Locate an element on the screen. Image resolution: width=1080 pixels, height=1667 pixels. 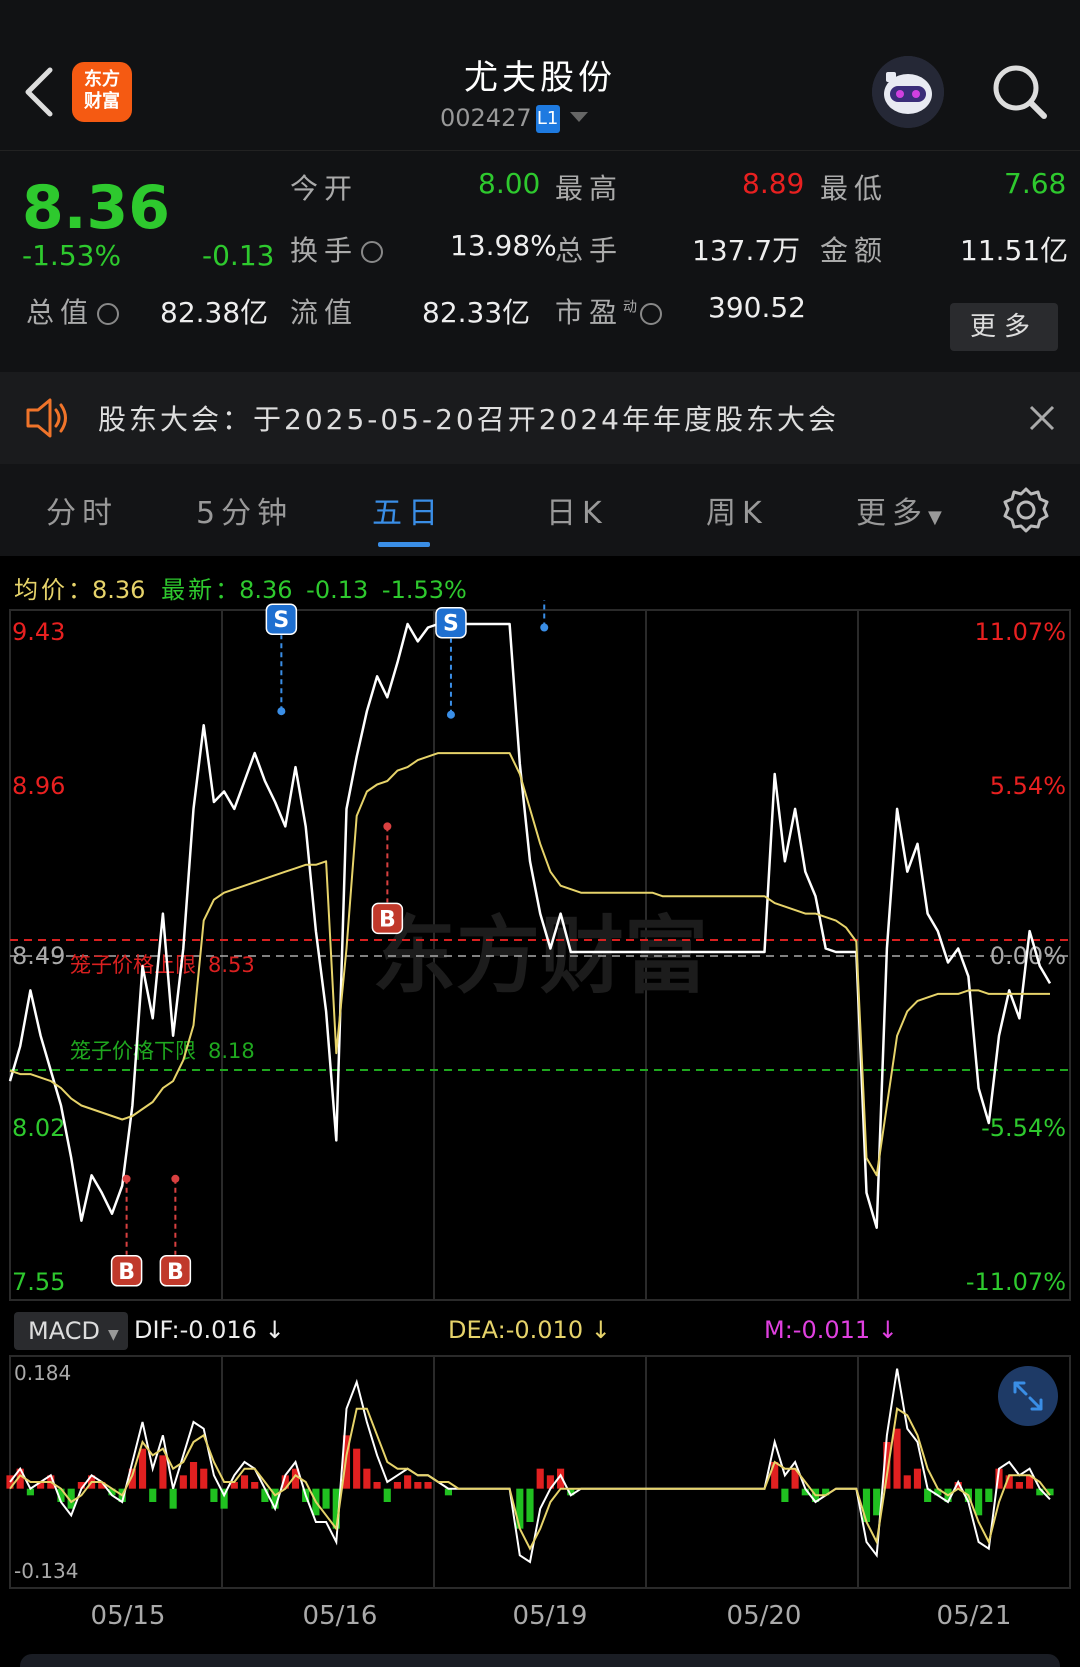
indicator-selector: MACD ▼ is located at coordinates (71, 1331).